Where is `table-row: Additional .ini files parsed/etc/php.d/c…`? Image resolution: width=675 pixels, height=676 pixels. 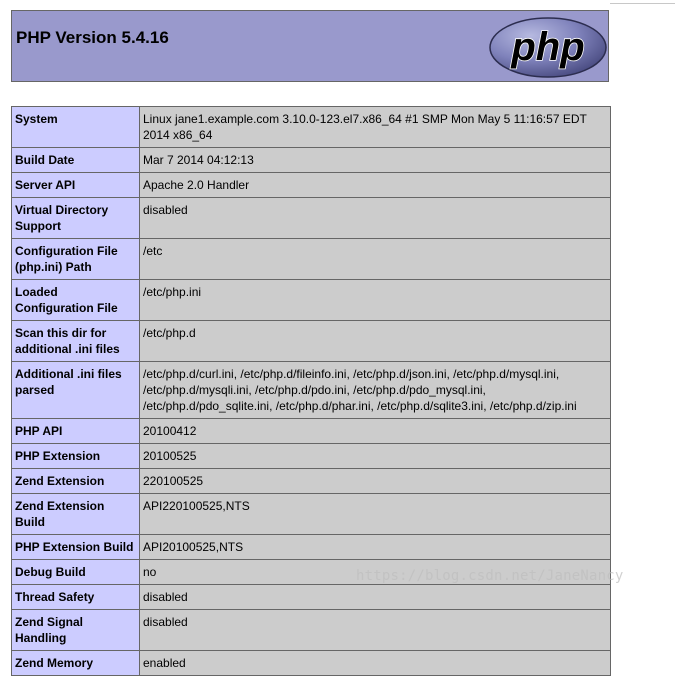 table-row: Additional .ini files parsed/etc/php.d/c… is located at coordinates (311, 390).